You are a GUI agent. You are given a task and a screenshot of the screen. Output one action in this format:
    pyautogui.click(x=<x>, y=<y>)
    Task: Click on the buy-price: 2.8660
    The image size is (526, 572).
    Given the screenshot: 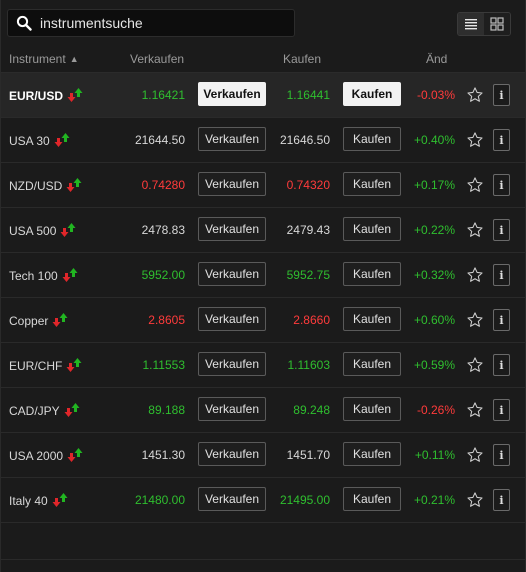 What is the action you would take?
    pyautogui.click(x=311, y=320)
    